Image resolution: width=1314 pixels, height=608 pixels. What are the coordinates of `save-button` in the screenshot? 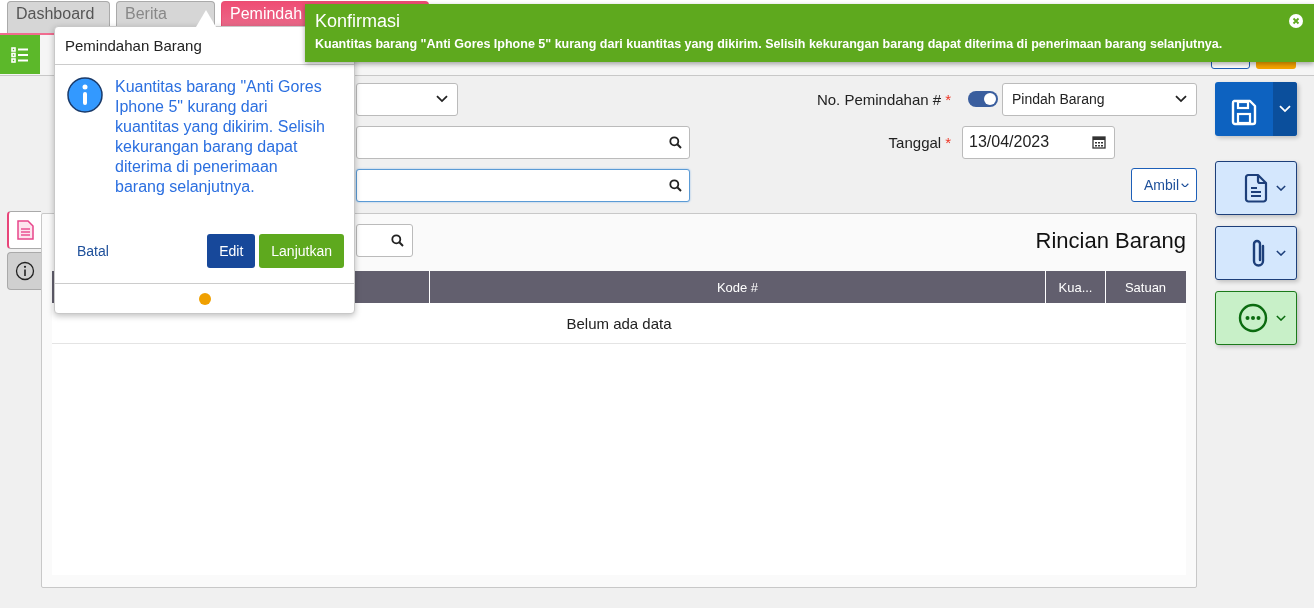 It's located at (1256, 109).